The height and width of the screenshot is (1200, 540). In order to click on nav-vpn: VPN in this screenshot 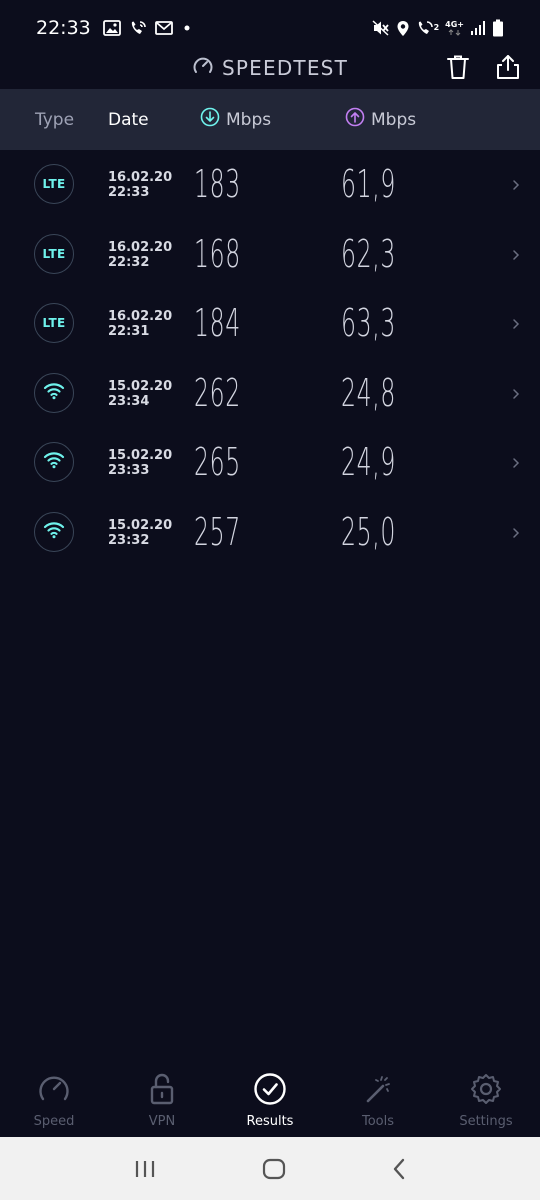, I will do `click(162, 1098)`.